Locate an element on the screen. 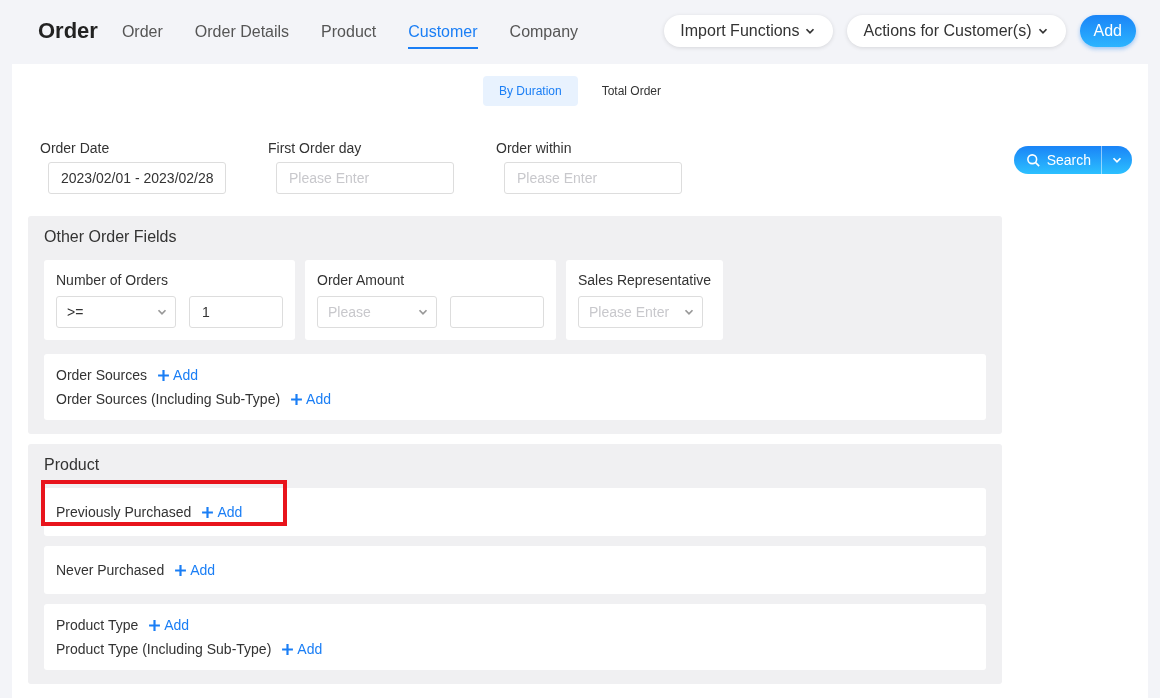 This screenshot has width=1160, height=698. menu-button: Actions for Customer(s) is located at coordinates (956, 31).